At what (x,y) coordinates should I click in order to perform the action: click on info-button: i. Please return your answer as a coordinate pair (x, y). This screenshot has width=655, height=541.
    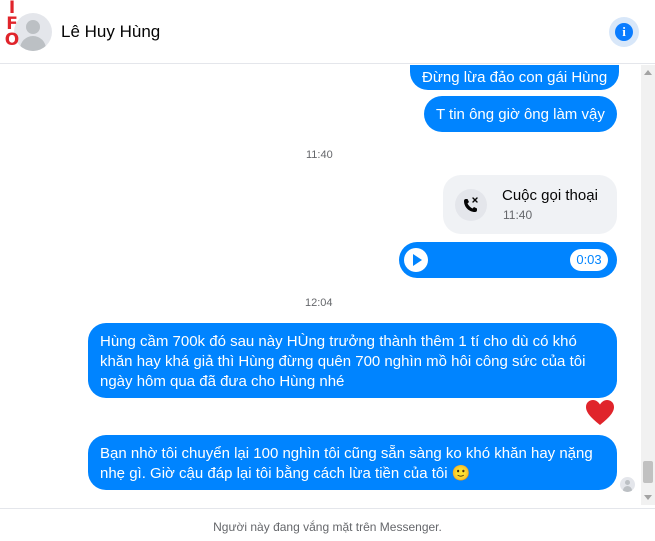
    Looking at the image, I should click on (624, 32).